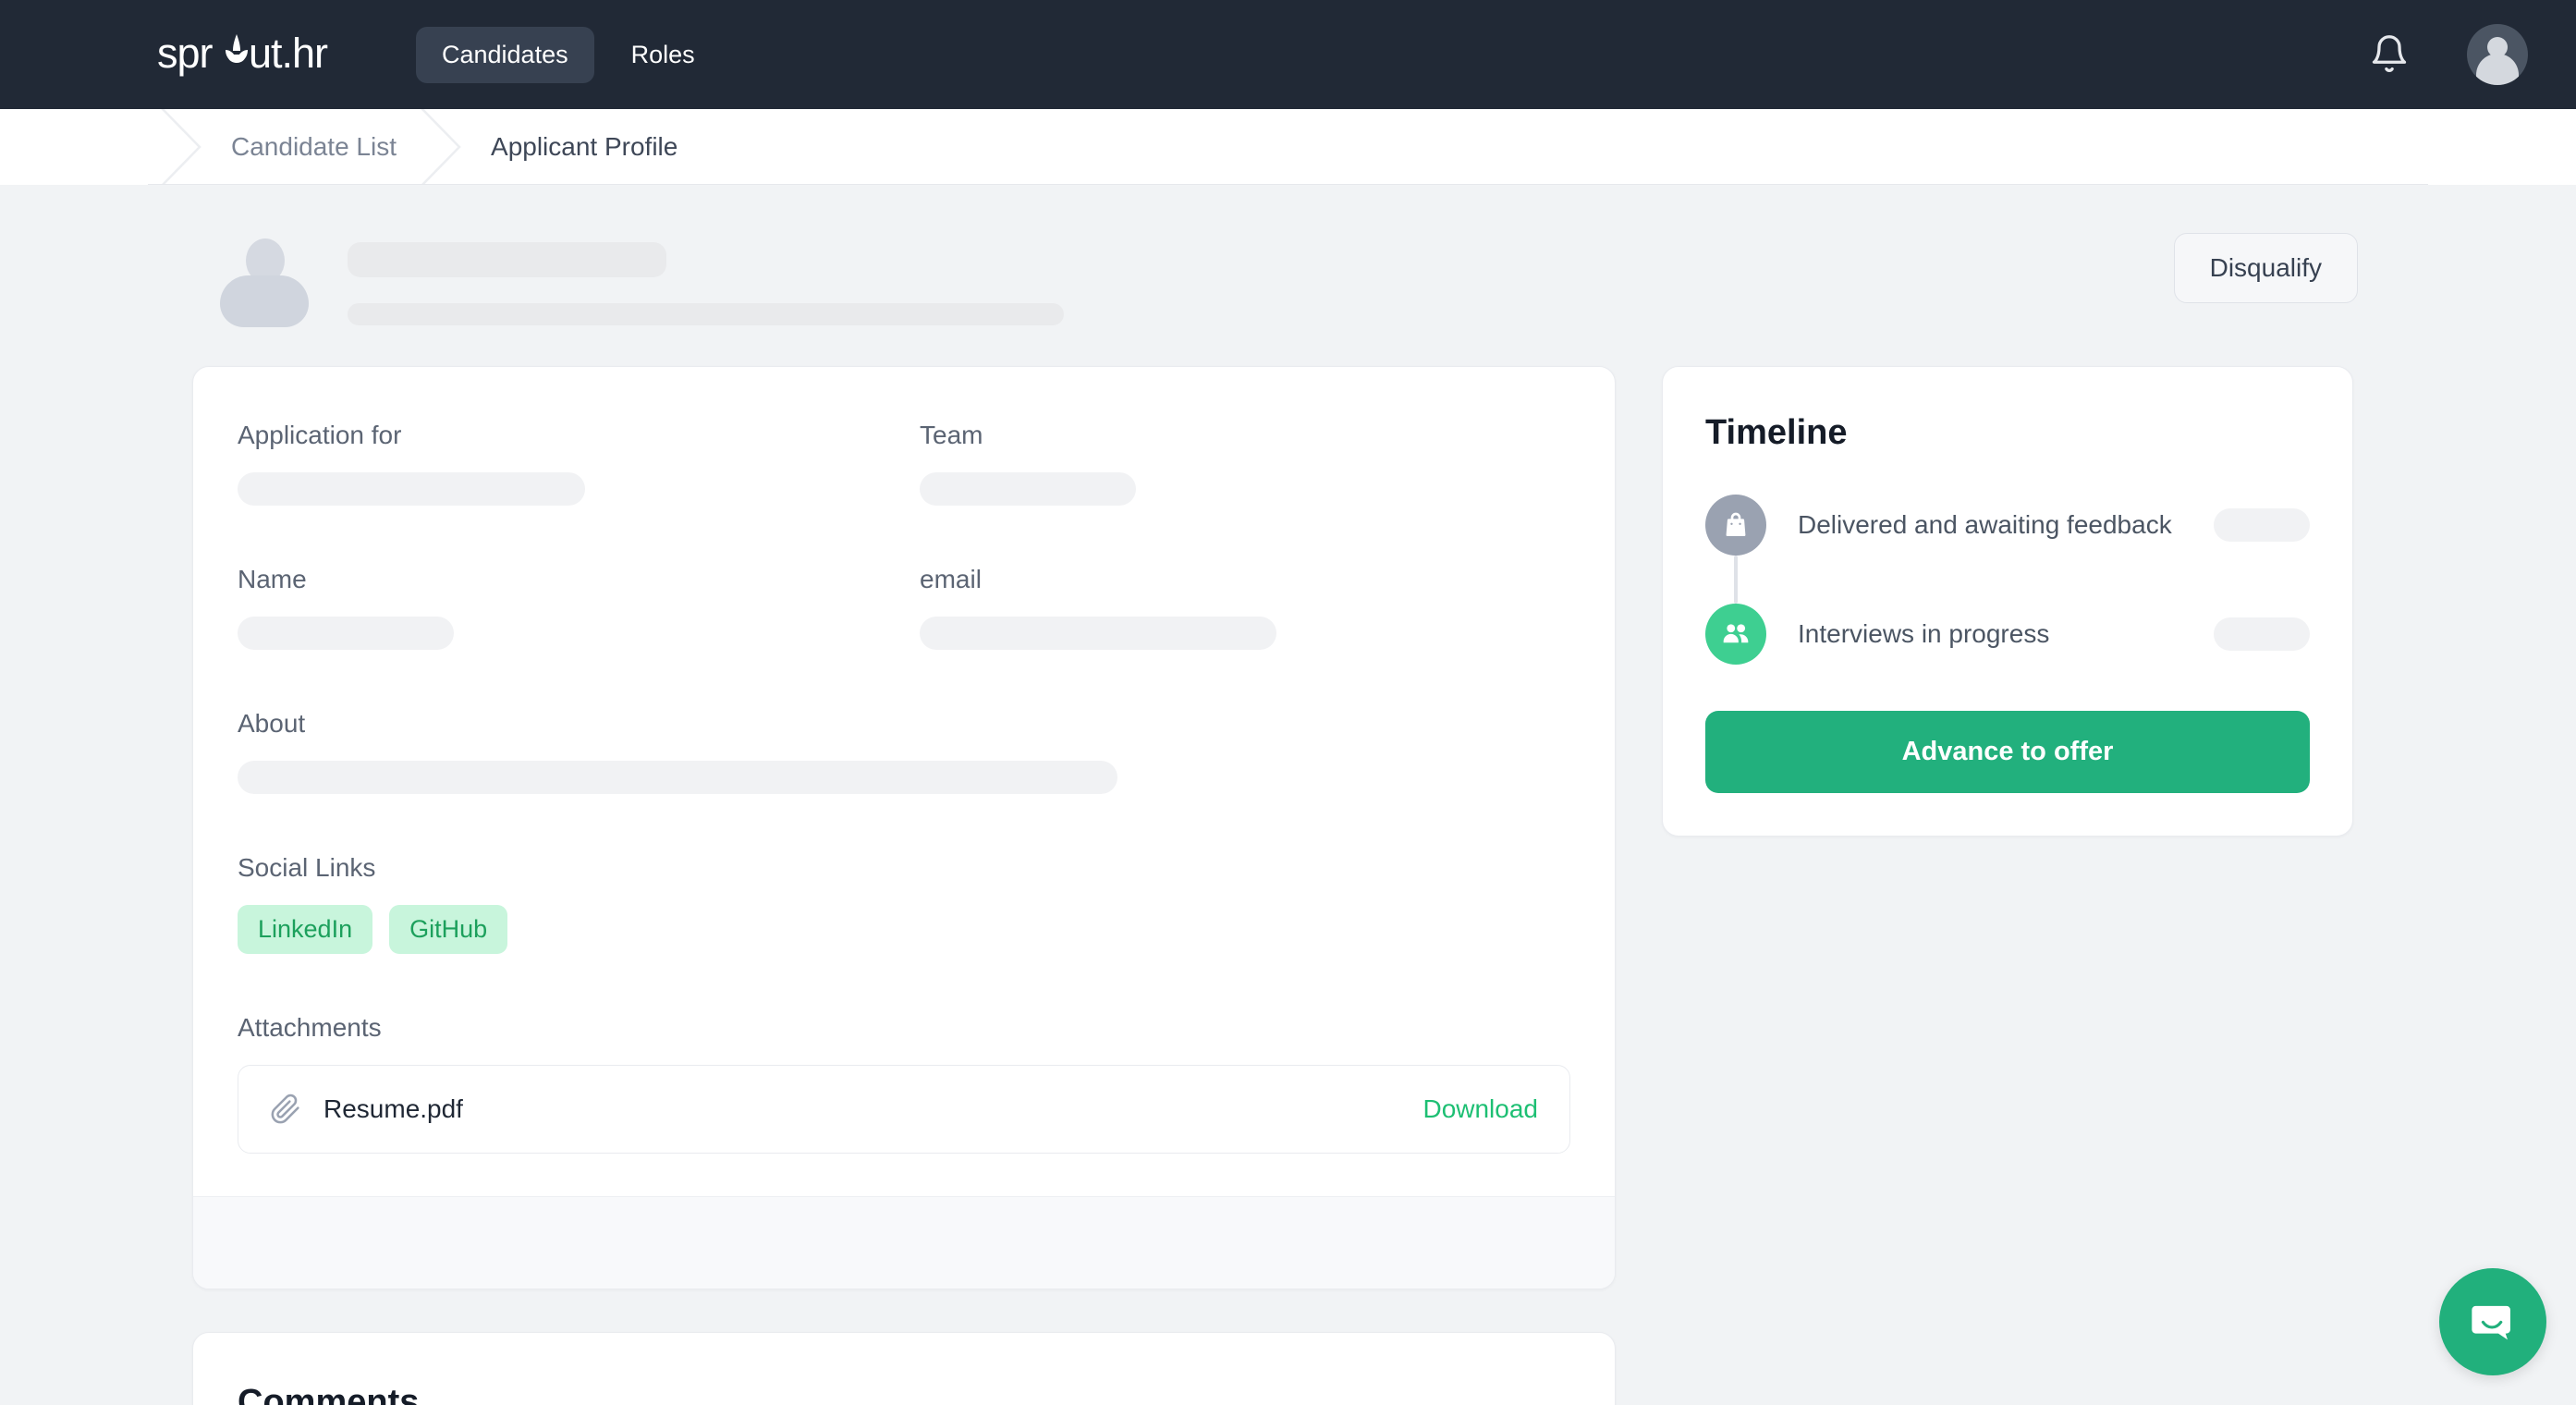 The height and width of the screenshot is (1405, 2576). Describe the element at coordinates (320, 435) in the screenshot. I see `field-application-for-label: Application for` at that location.